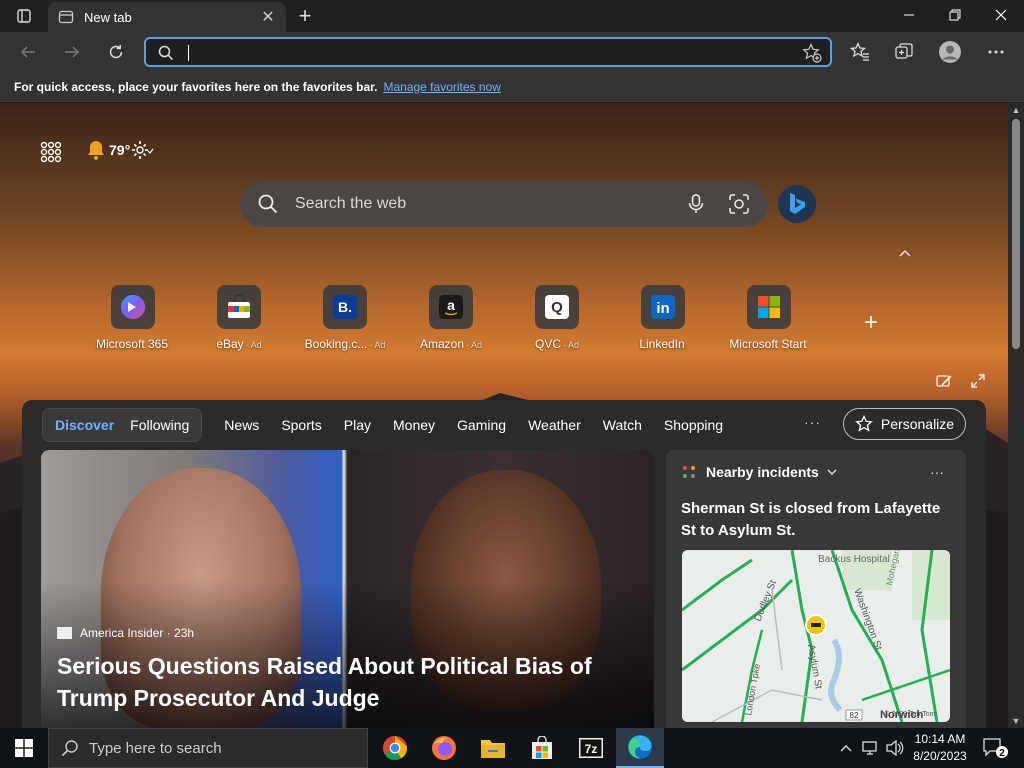 This screenshot has width=1024, height=768. I want to click on incidents-more-button: ···, so click(937, 472).